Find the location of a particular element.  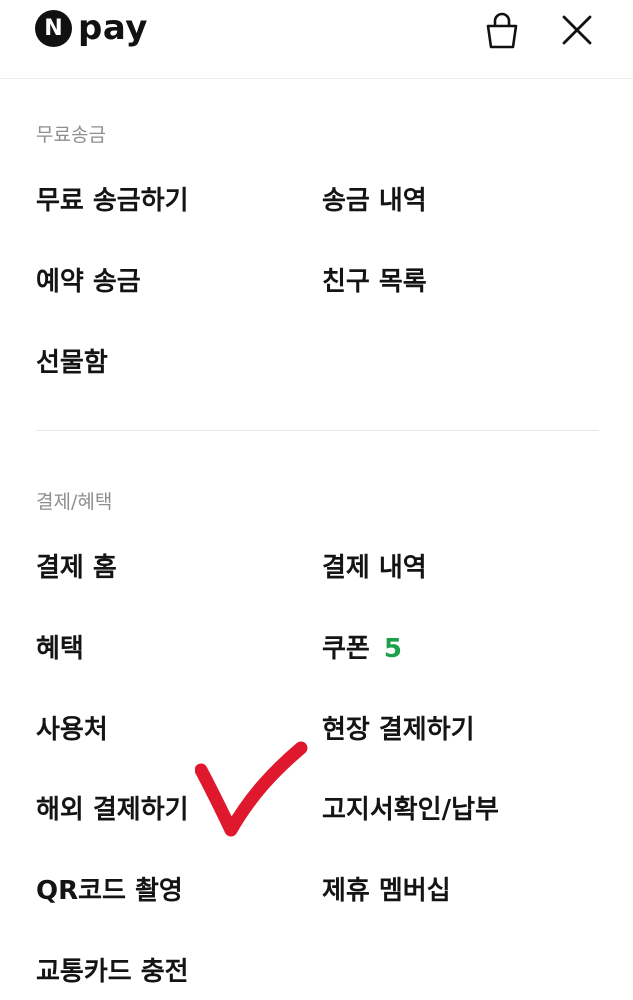

menu-transit-card-charge: 교통카드 충전 is located at coordinates (112, 969).